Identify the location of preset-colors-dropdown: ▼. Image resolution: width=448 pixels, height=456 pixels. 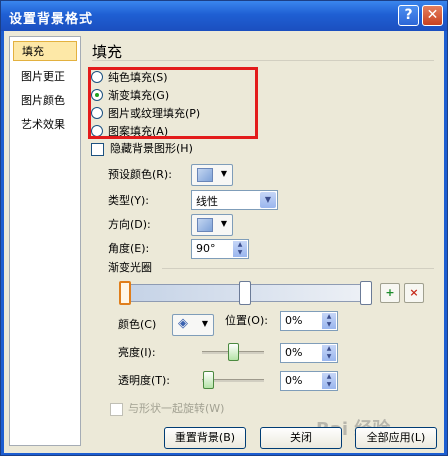
(212, 175).